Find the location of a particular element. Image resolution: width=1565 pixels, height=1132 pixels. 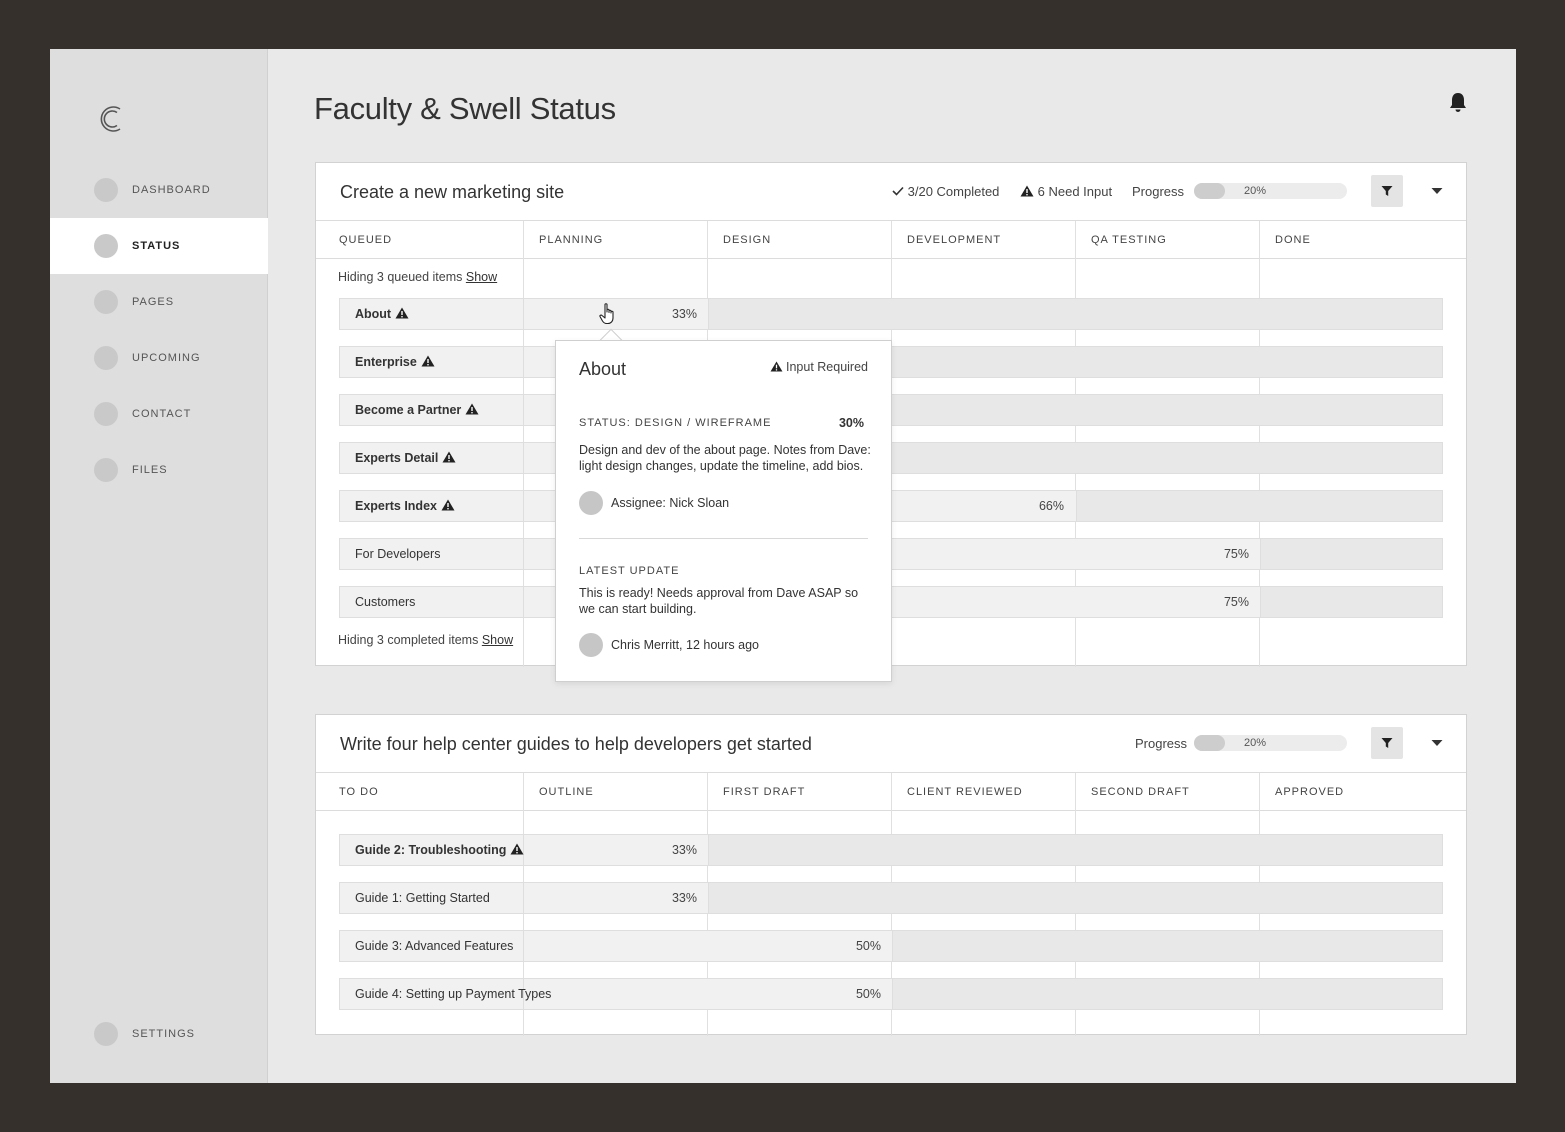

task-label-cell: Experts Index is located at coordinates (431, 506).